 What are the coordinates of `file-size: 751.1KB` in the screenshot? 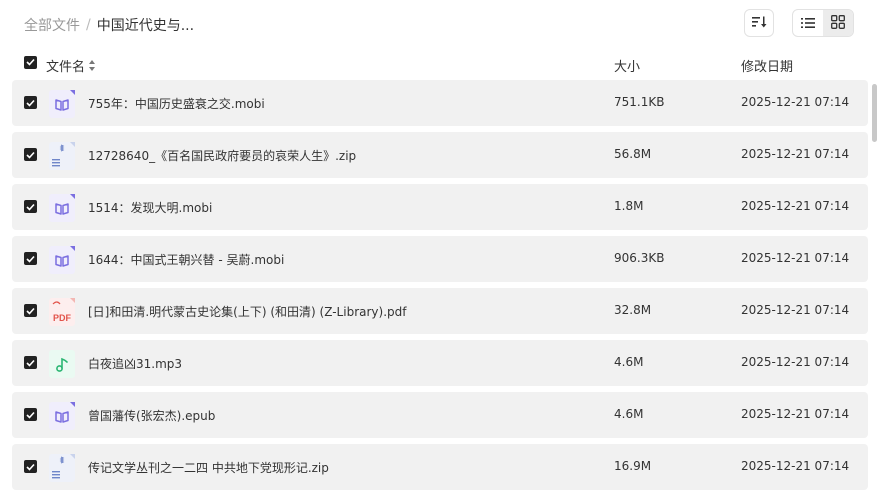 It's located at (639, 102).